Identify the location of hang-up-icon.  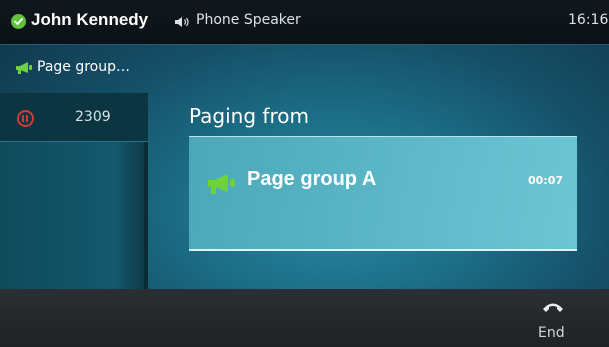
(553, 307).